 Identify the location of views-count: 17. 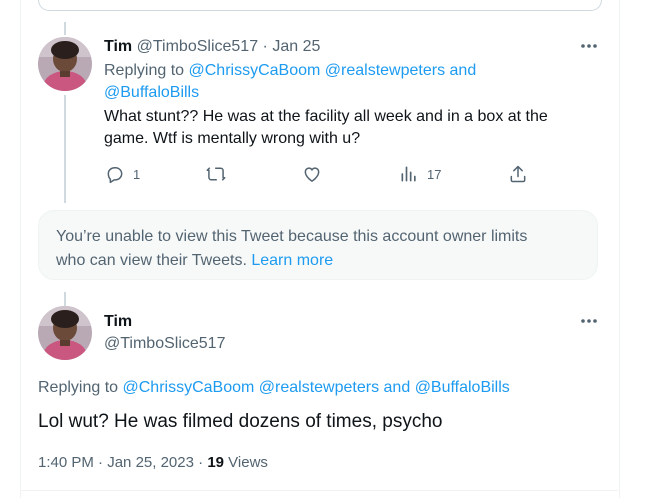
(434, 174).